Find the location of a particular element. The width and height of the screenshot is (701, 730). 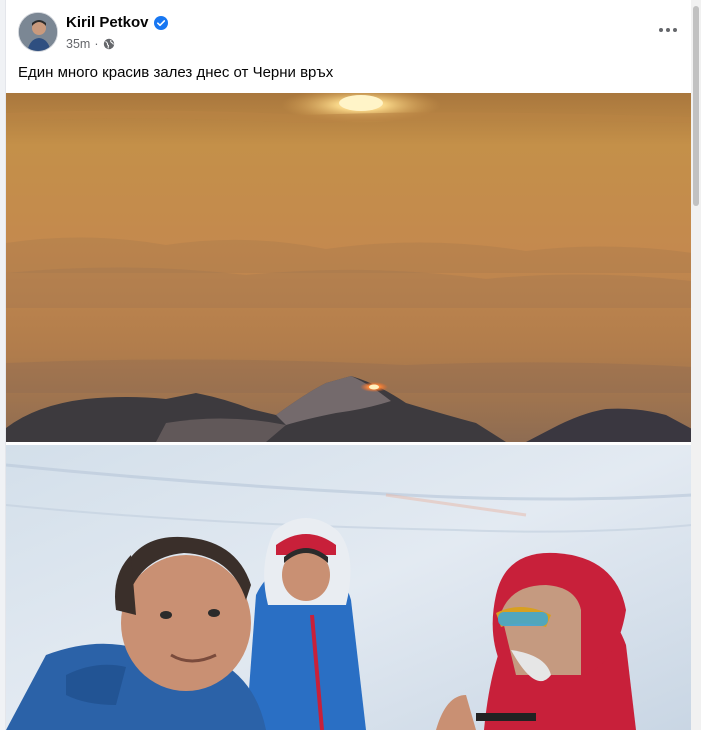

post-timestamp: 35m is located at coordinates (78, 44).